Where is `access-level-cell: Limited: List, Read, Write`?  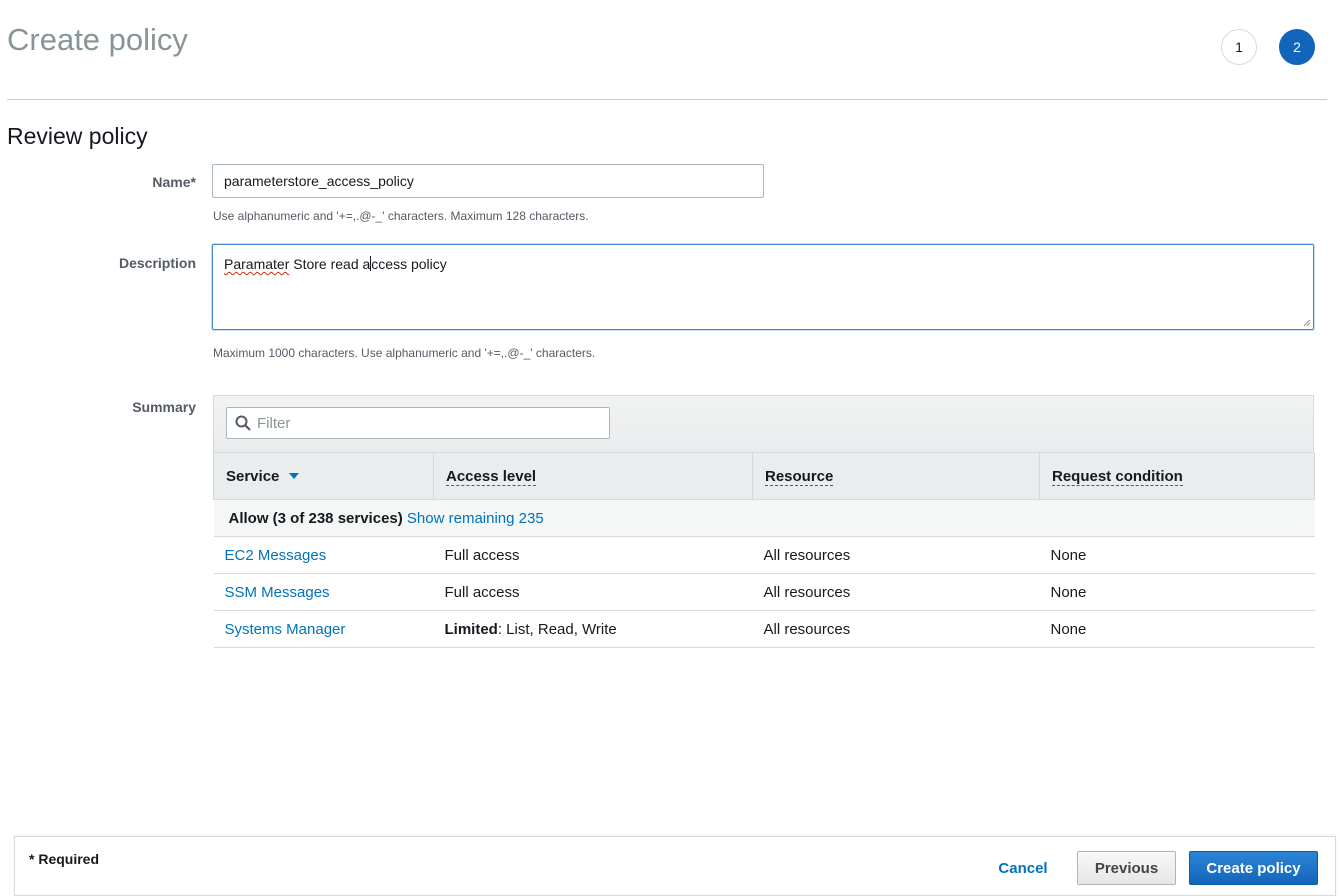 access-level-cell: Limited: List, Read, Write is located at coordinates (593, 629).